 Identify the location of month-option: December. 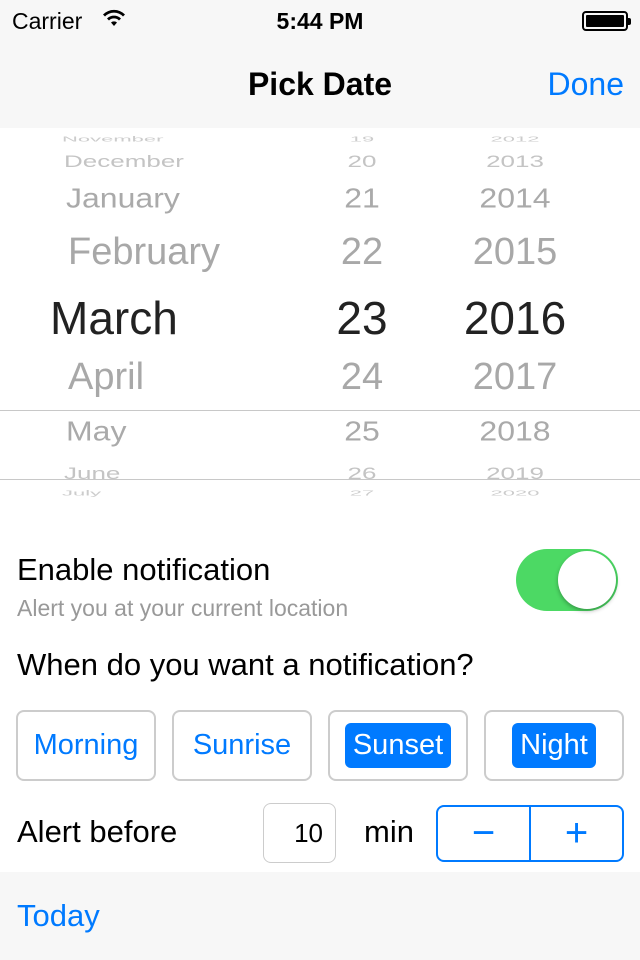
(124, 161).